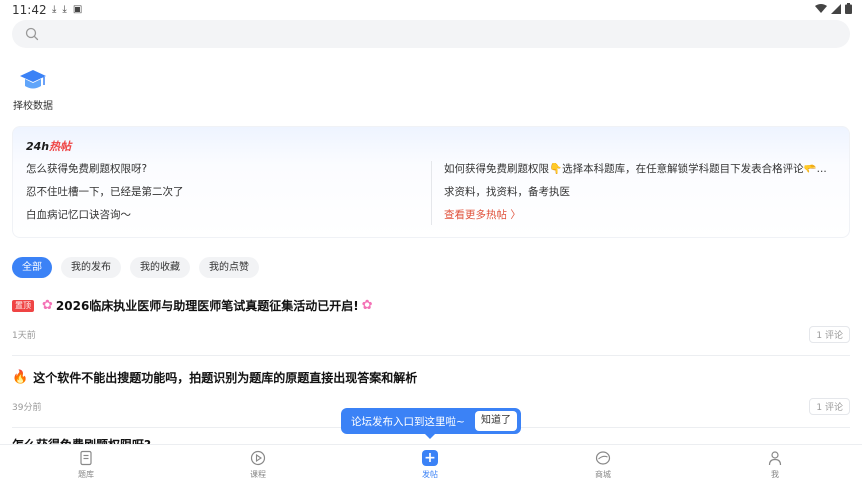 This screenshot has height=485, width=862. I want to click on post-time: 39分前, so click(27, 408).